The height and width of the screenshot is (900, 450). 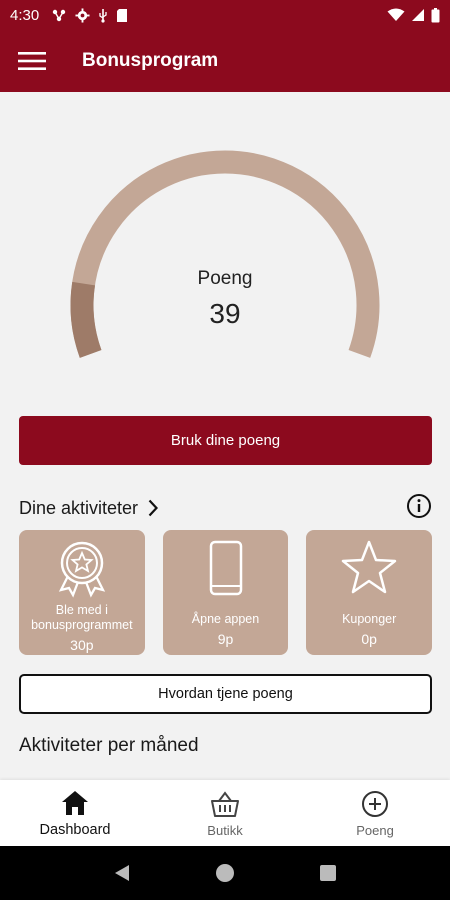 What do you see at coordinates (369, 639) in the screenshot?
I see `activity-card-points: 0p` at bounding box center [369, 639].